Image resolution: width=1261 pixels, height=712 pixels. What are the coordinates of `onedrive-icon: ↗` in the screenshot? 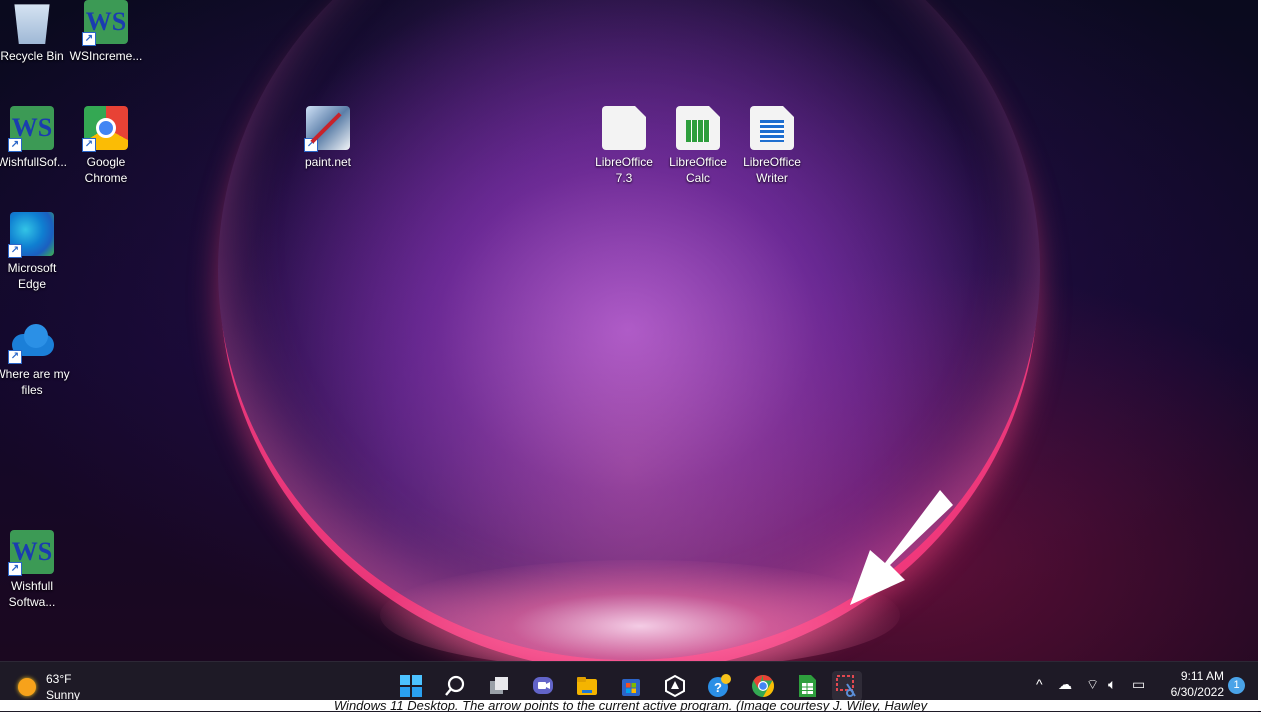 It's located at (31, 341).